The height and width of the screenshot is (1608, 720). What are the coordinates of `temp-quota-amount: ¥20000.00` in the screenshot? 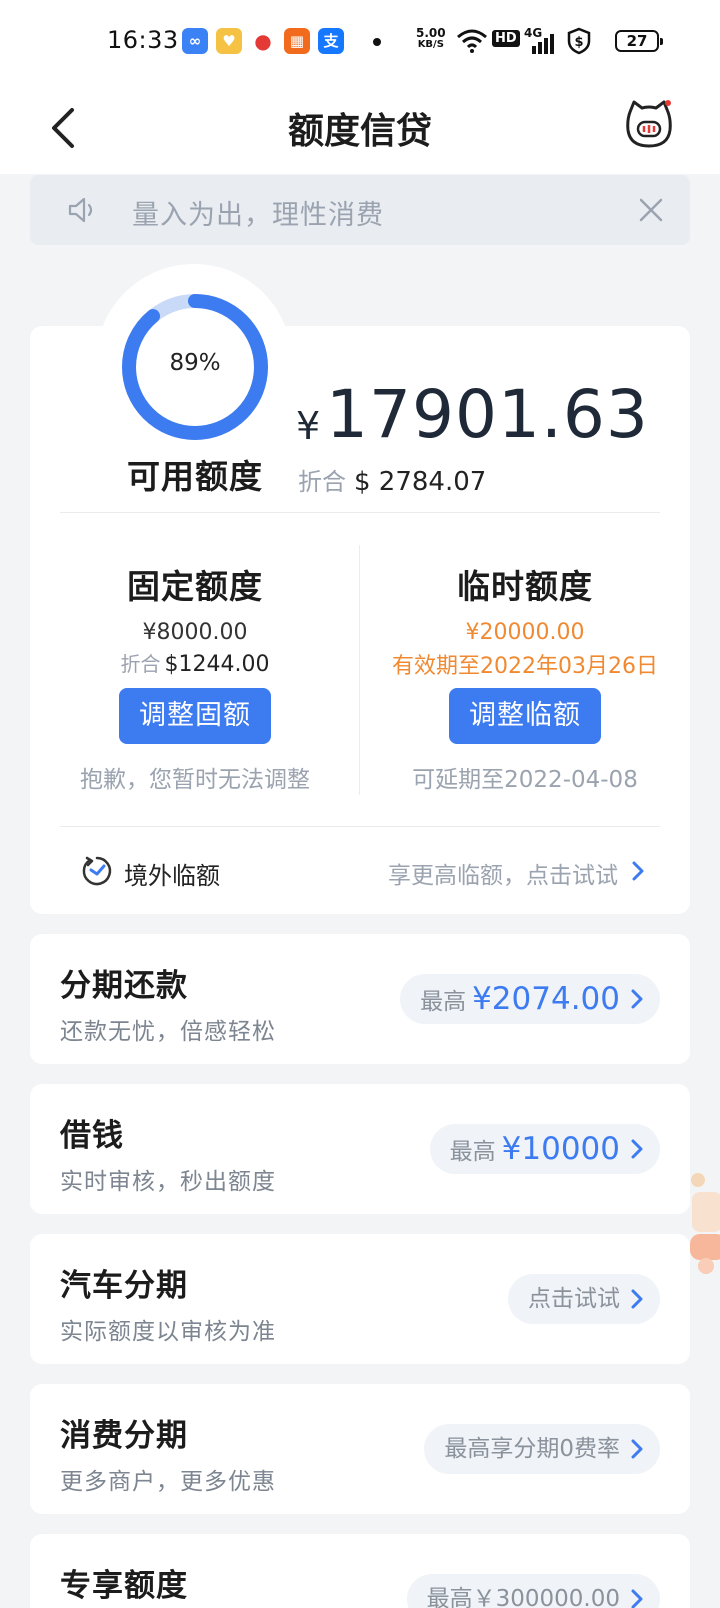 It's located at (525, 632).